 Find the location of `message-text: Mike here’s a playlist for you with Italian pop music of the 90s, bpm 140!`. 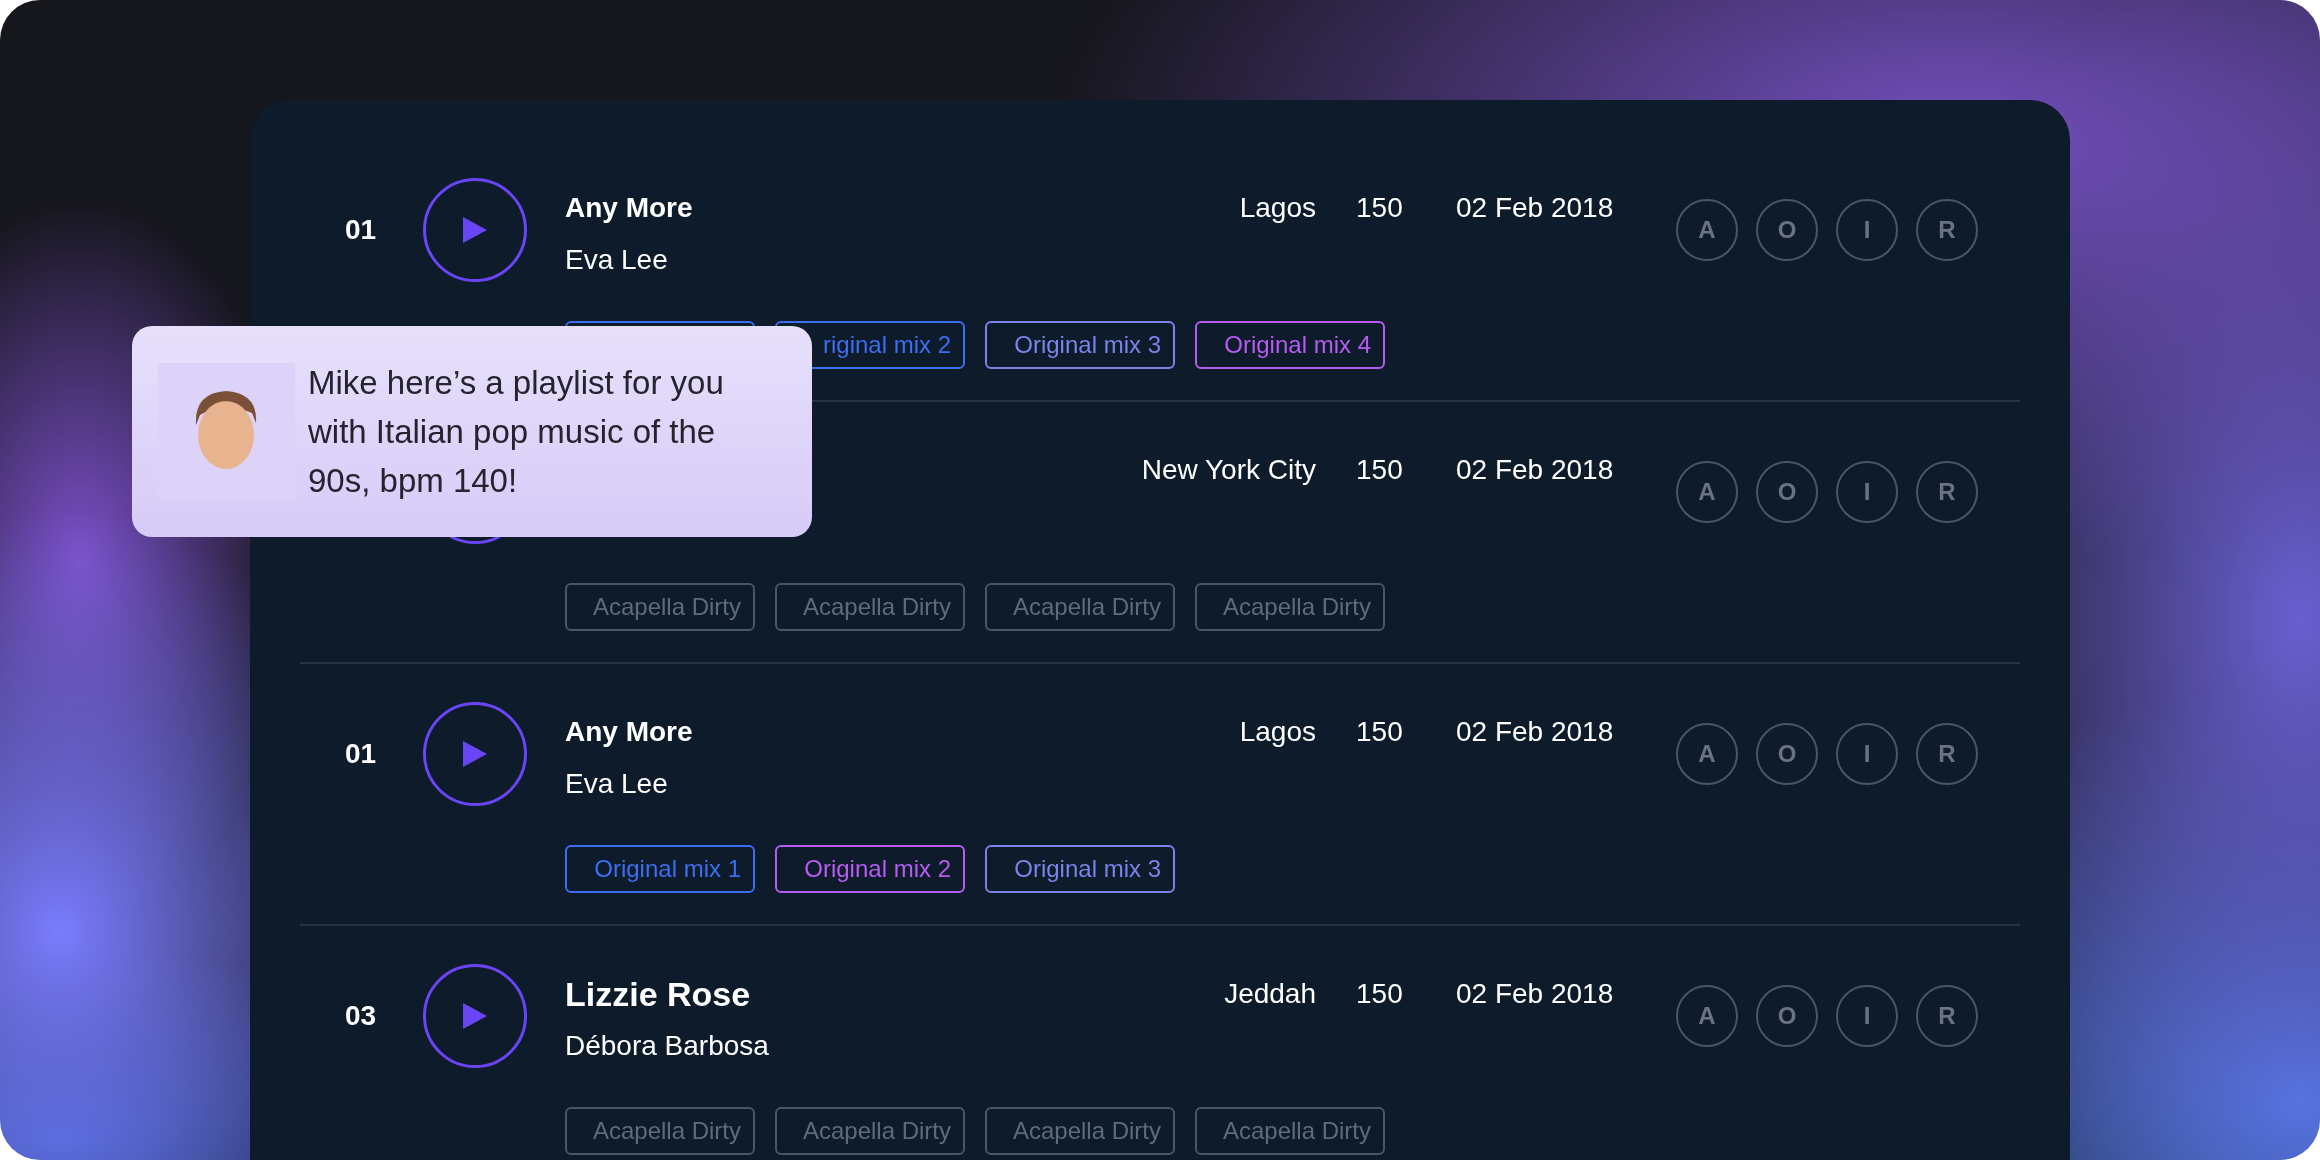

message-text: Mike here’s a playlist for you with Italian pop music of the 90s, bpm 140! is located at coordinates (516, 432).